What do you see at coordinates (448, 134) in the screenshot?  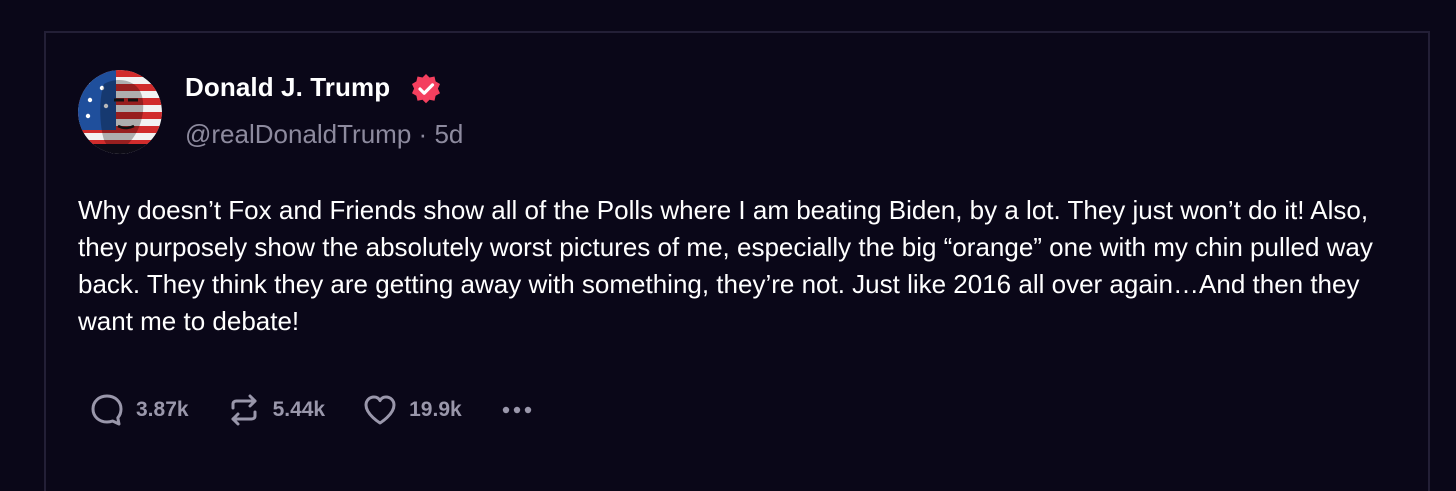 I see `post-time: 5d` at bounding box center [448, 134].